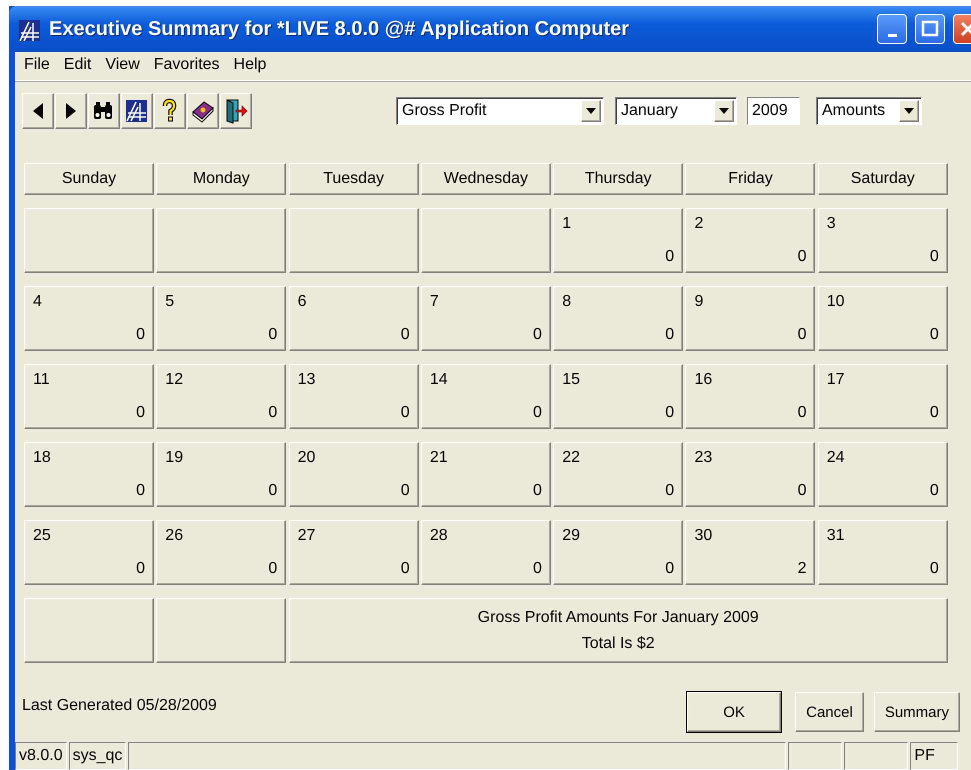 Image resolution: width=971 pixels, height=770 pixels. I want to click on day-number: 12, so click(174, 380).